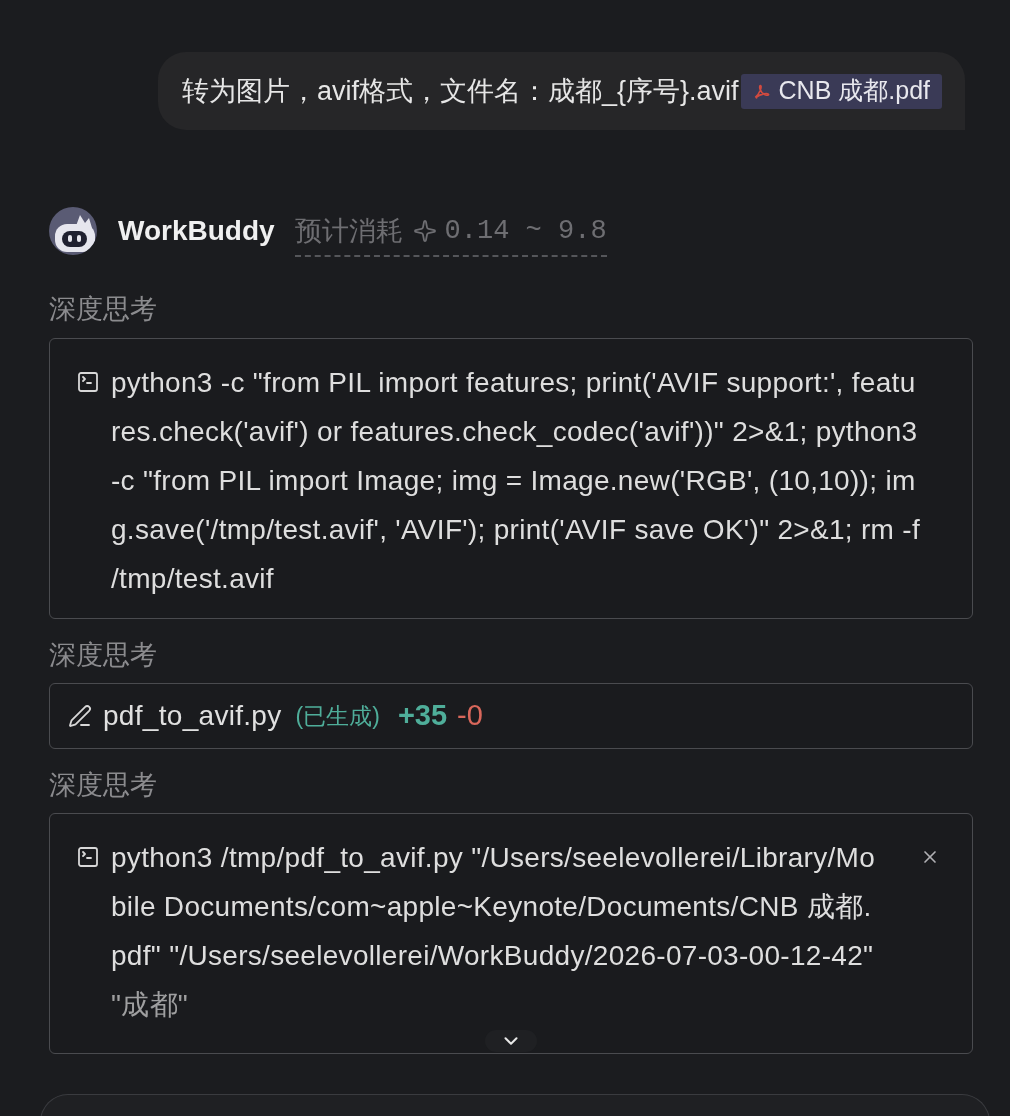  What do you see at coordinates (337, 716) in the screenshot?
I see `file-status: (已生成)` at bounding box center [337, 716].